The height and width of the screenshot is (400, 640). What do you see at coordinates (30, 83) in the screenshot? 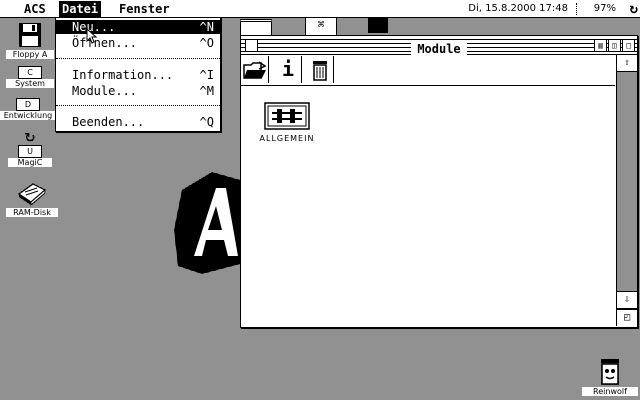
I see `desktop-icon-label: System` at bounding box center [30, 83].